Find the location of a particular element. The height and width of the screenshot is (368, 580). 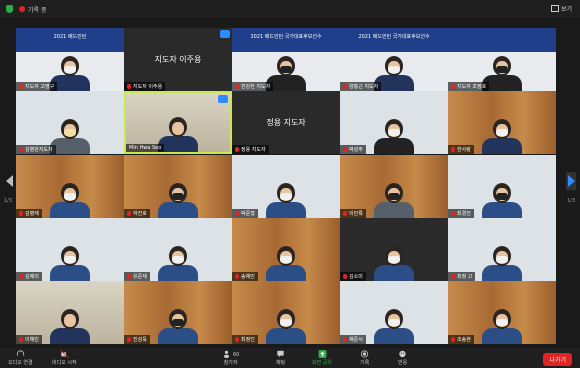

participant-name-bar: 양흥근 지도자 is located at coordinates (361, 86).